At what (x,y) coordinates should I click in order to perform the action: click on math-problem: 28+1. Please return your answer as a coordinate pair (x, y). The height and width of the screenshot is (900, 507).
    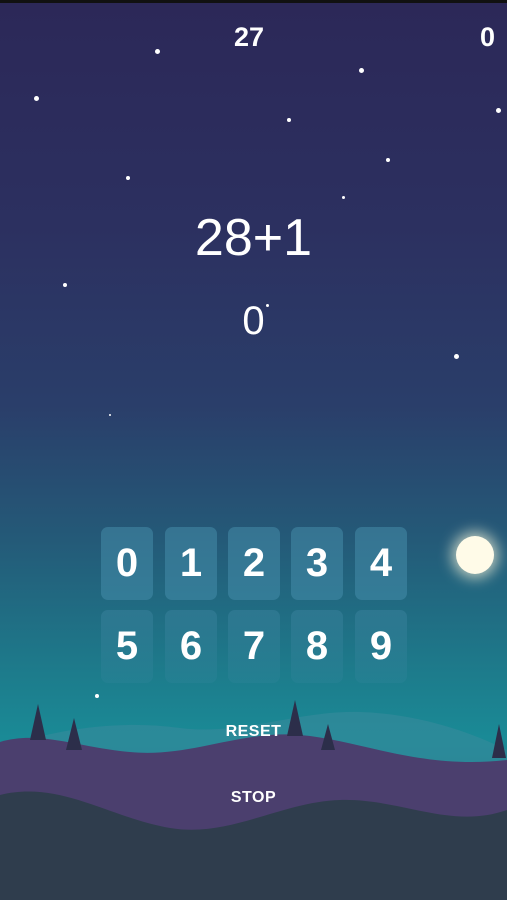
    Looking at the image, I should click on (253, 238).